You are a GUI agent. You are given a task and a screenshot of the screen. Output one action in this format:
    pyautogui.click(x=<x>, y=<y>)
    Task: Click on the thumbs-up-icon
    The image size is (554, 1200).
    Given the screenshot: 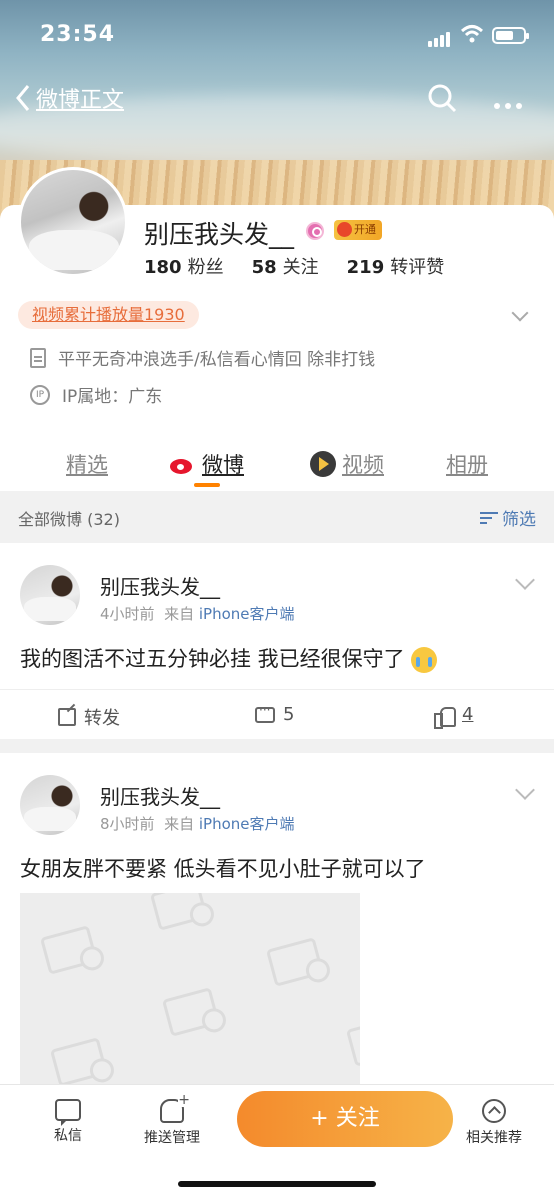 What is the action you would take?
    pyautogui.click(x=445, y=717)
    